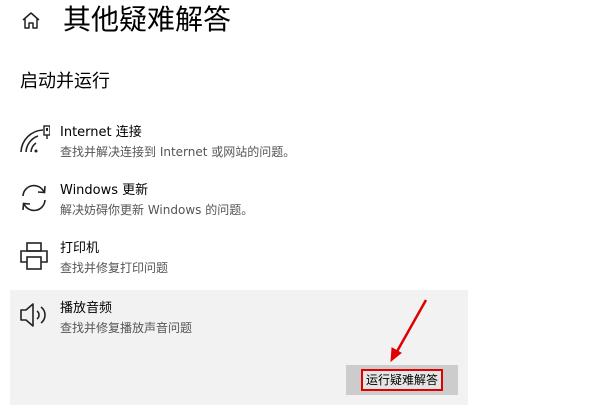 This screenshot has height=408, width=600. What do you see at coordinates (178, 152) in the screenshot?
I see `troubleshooter-description: 查找并解决连接到 Internet 或网站的问题。` at bounding box center [178, 152].